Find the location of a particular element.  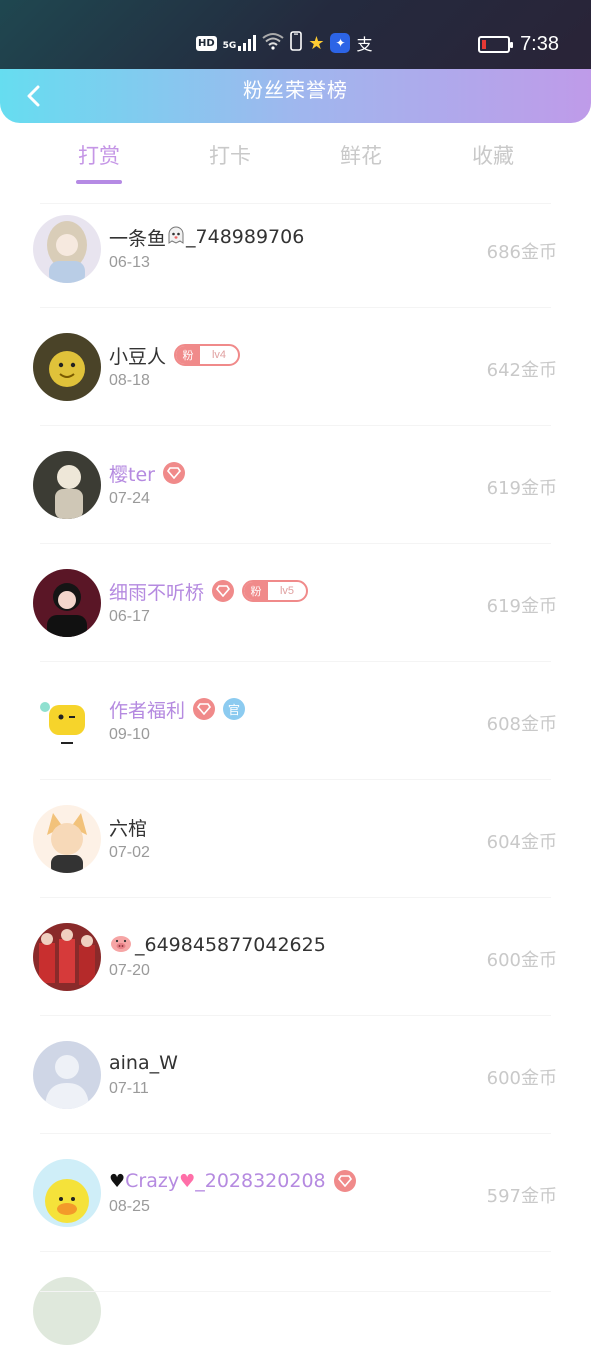

username: Crazy is located at coordinates (152, 1181).